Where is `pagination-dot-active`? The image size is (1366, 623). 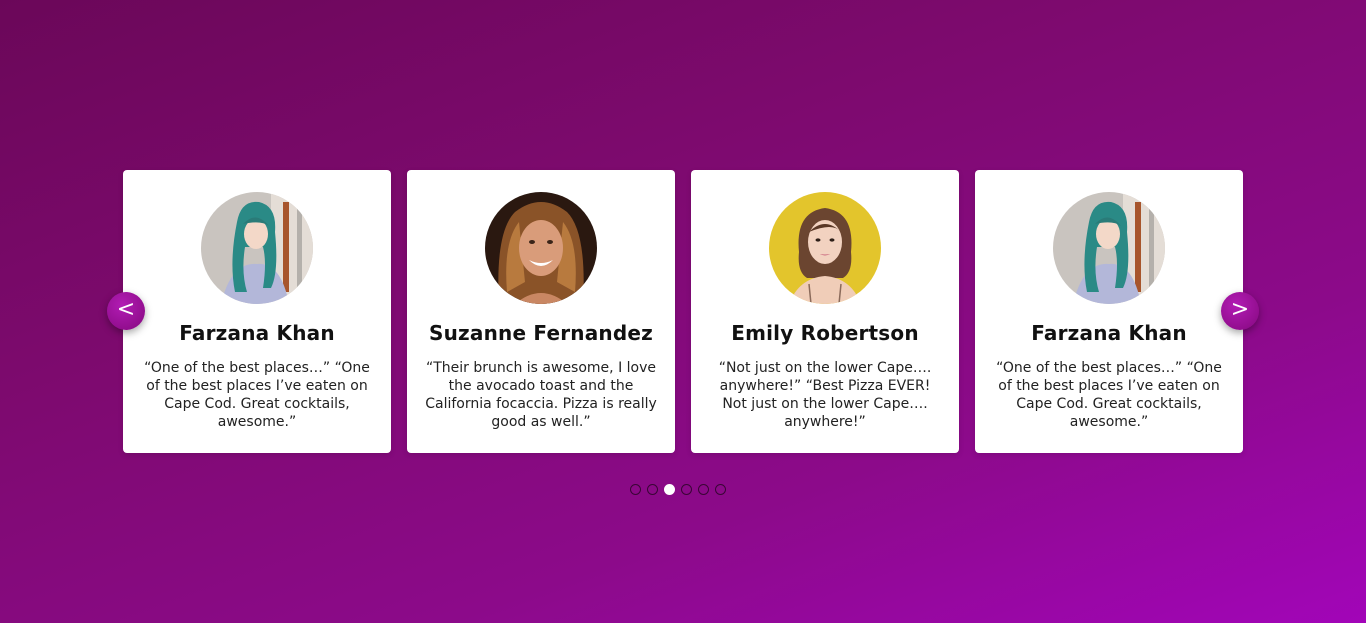 pagination-dot-active is located at coordinates (669, 489).